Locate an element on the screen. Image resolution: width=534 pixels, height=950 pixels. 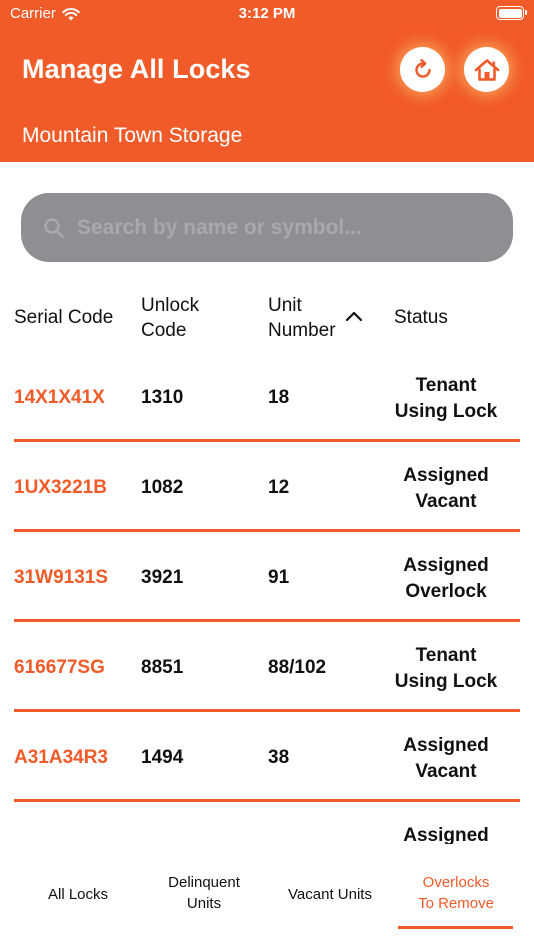
table-row: 31W9131S 3921 91 Assigned Overlock is located at coordinates (267, 577).